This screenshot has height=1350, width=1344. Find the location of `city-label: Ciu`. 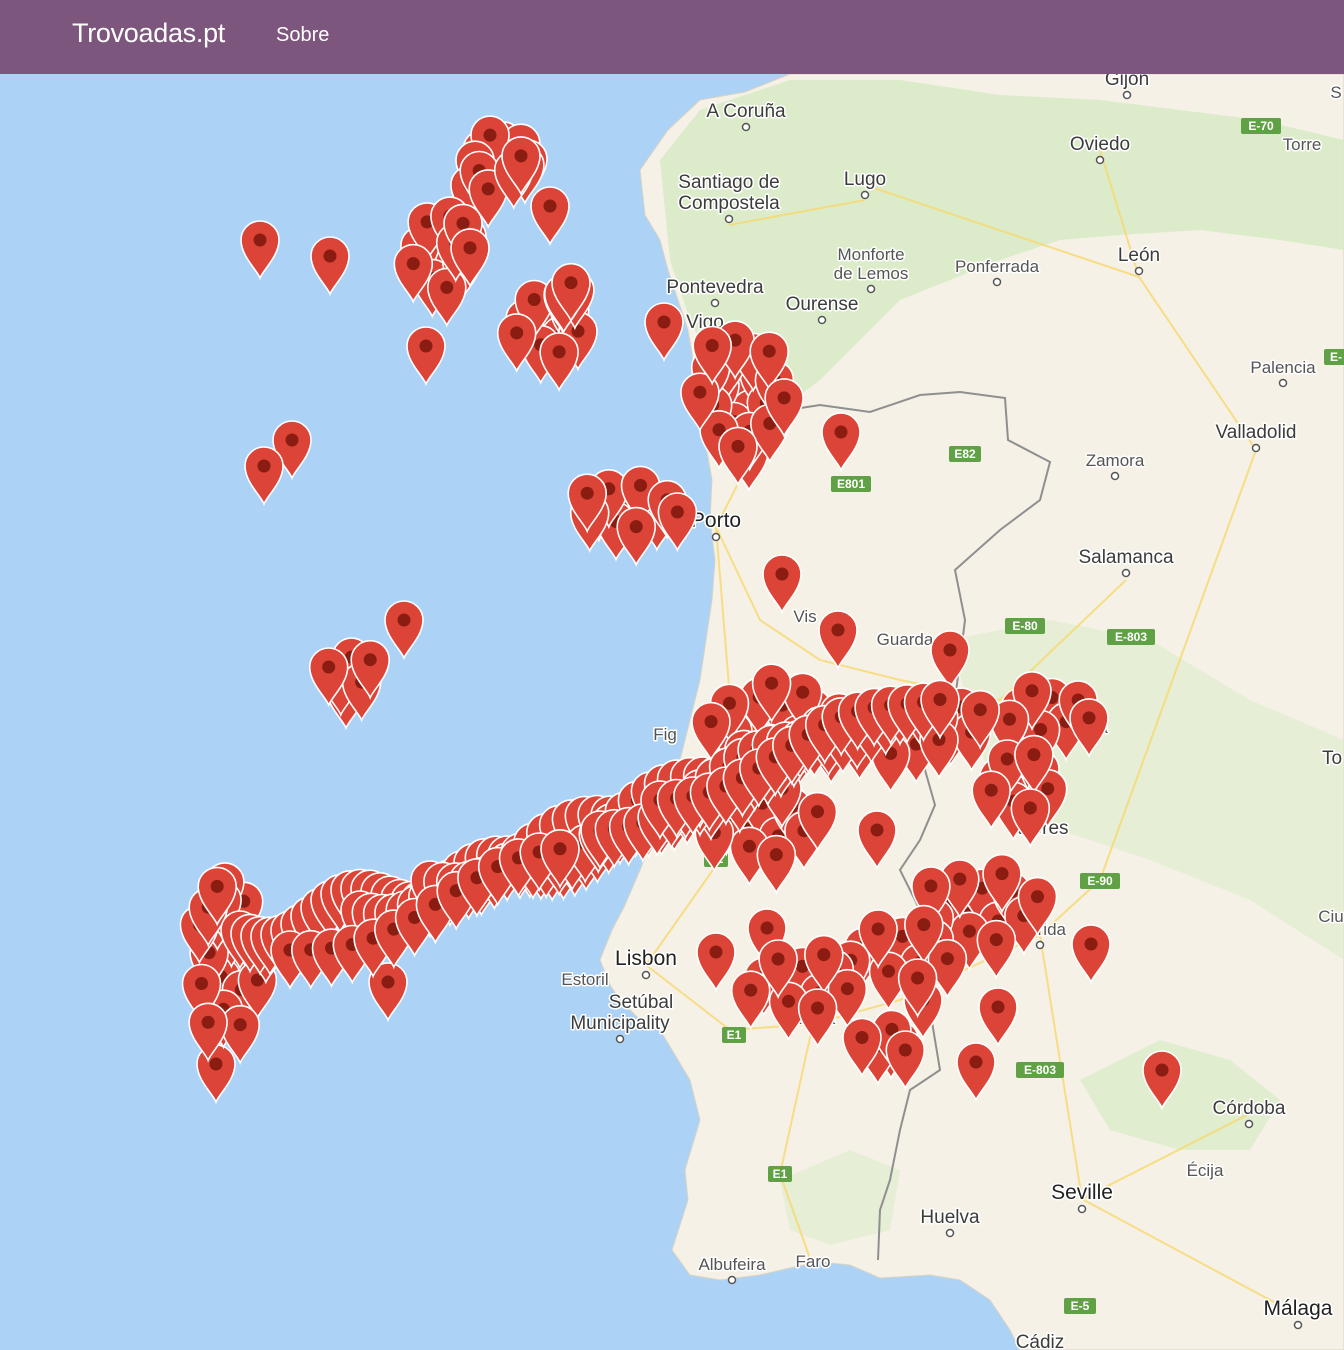

city-label: Ciu is located at coordinates (1331, 916).